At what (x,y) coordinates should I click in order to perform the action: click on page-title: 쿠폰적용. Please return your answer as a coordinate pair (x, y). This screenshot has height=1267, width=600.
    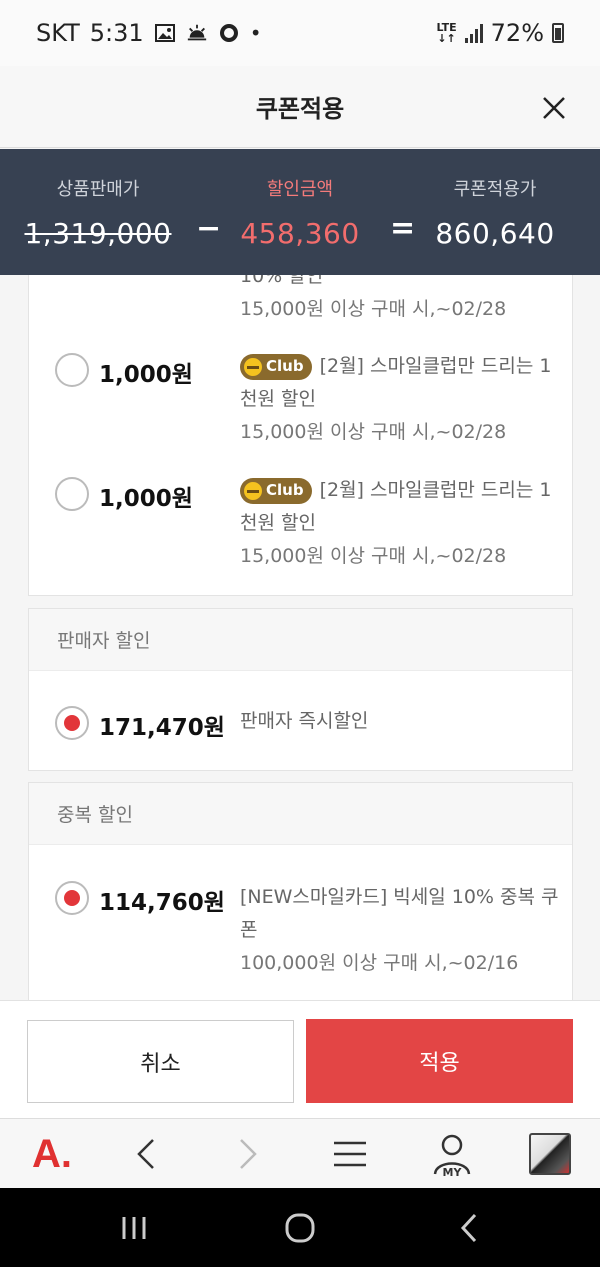
    Looking at the image, I should click on (300, 109).